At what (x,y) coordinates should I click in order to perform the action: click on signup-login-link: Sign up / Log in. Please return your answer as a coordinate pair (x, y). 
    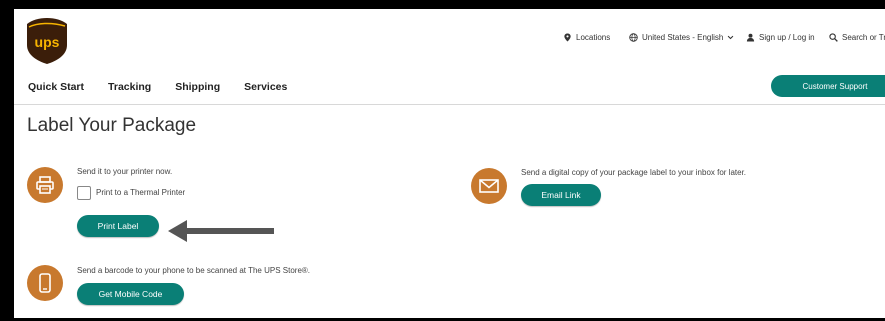
    Looking at the image, I should click on (780, 37).